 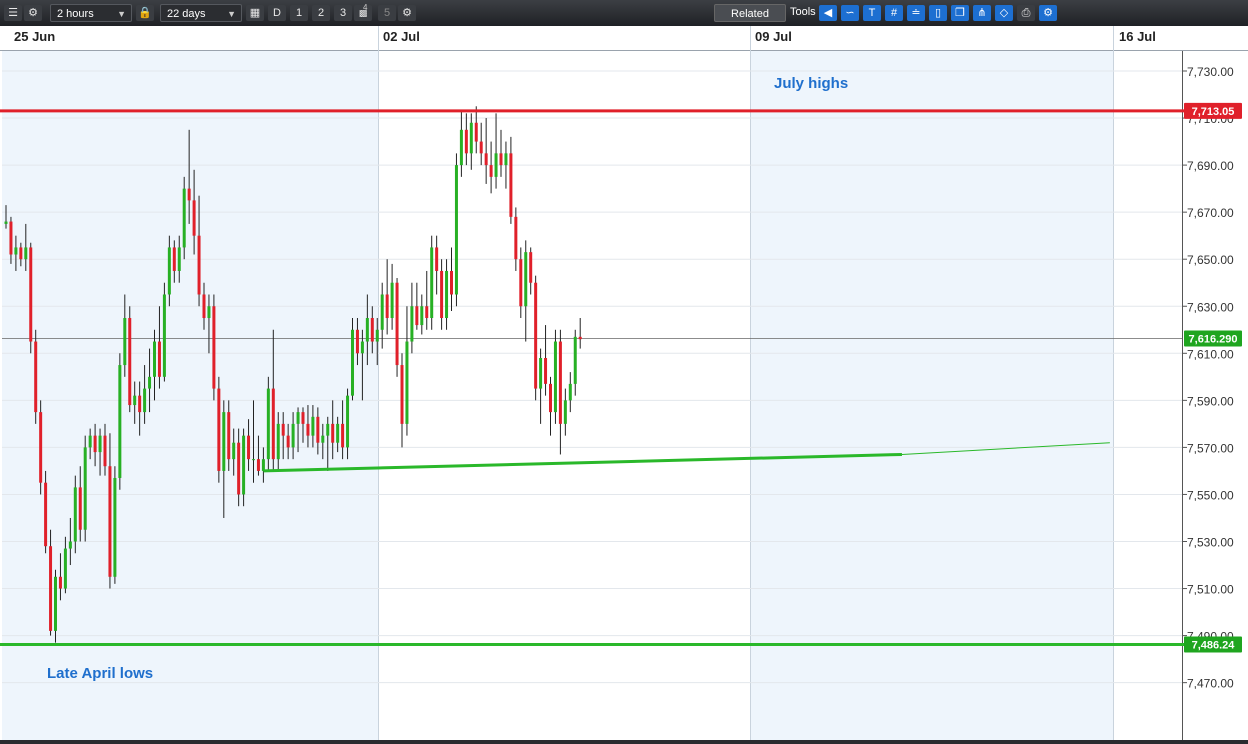 I want to click on fork-icon: ⋔, so click(x=982, y=13).